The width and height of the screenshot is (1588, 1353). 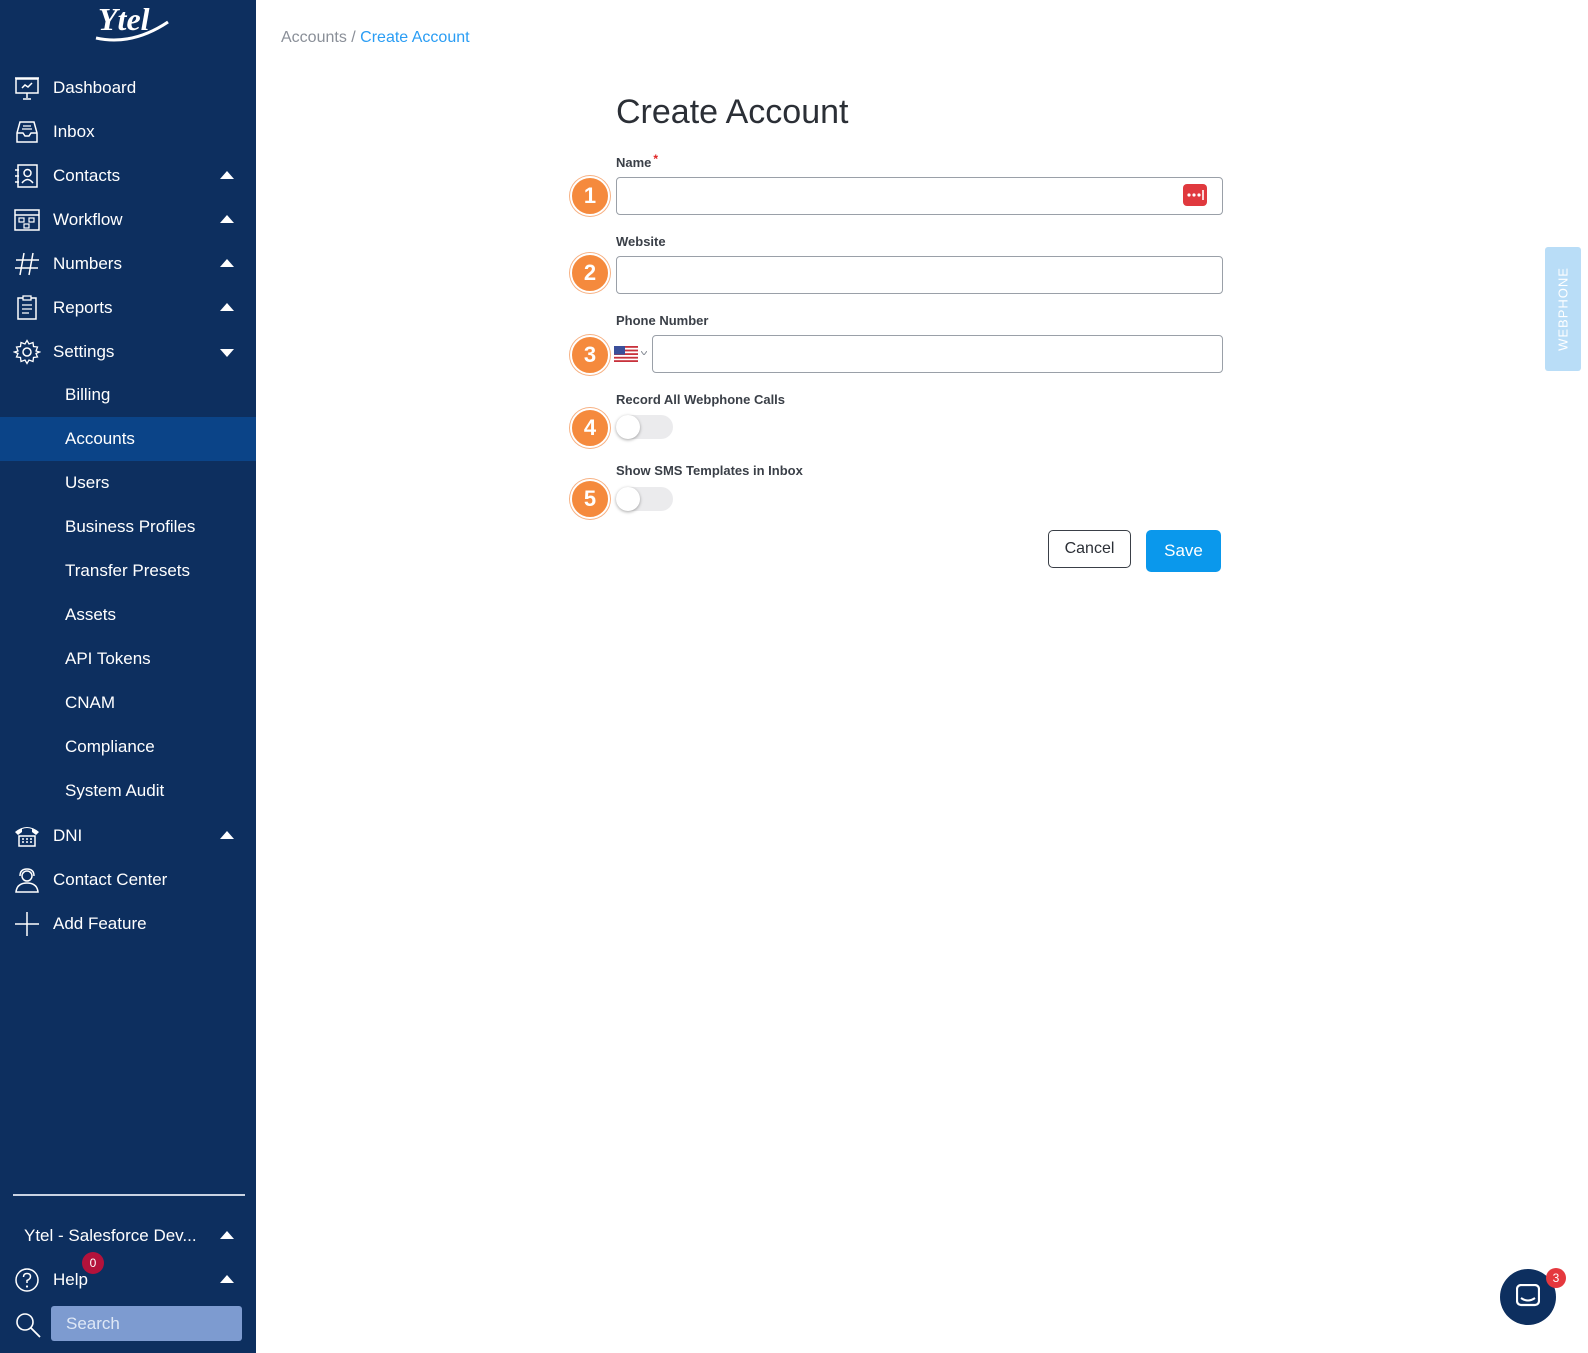 What do you see at coordinates (937, 354) in the screenshot?
I see `phone-number-field` at bounding box center [937, 354].